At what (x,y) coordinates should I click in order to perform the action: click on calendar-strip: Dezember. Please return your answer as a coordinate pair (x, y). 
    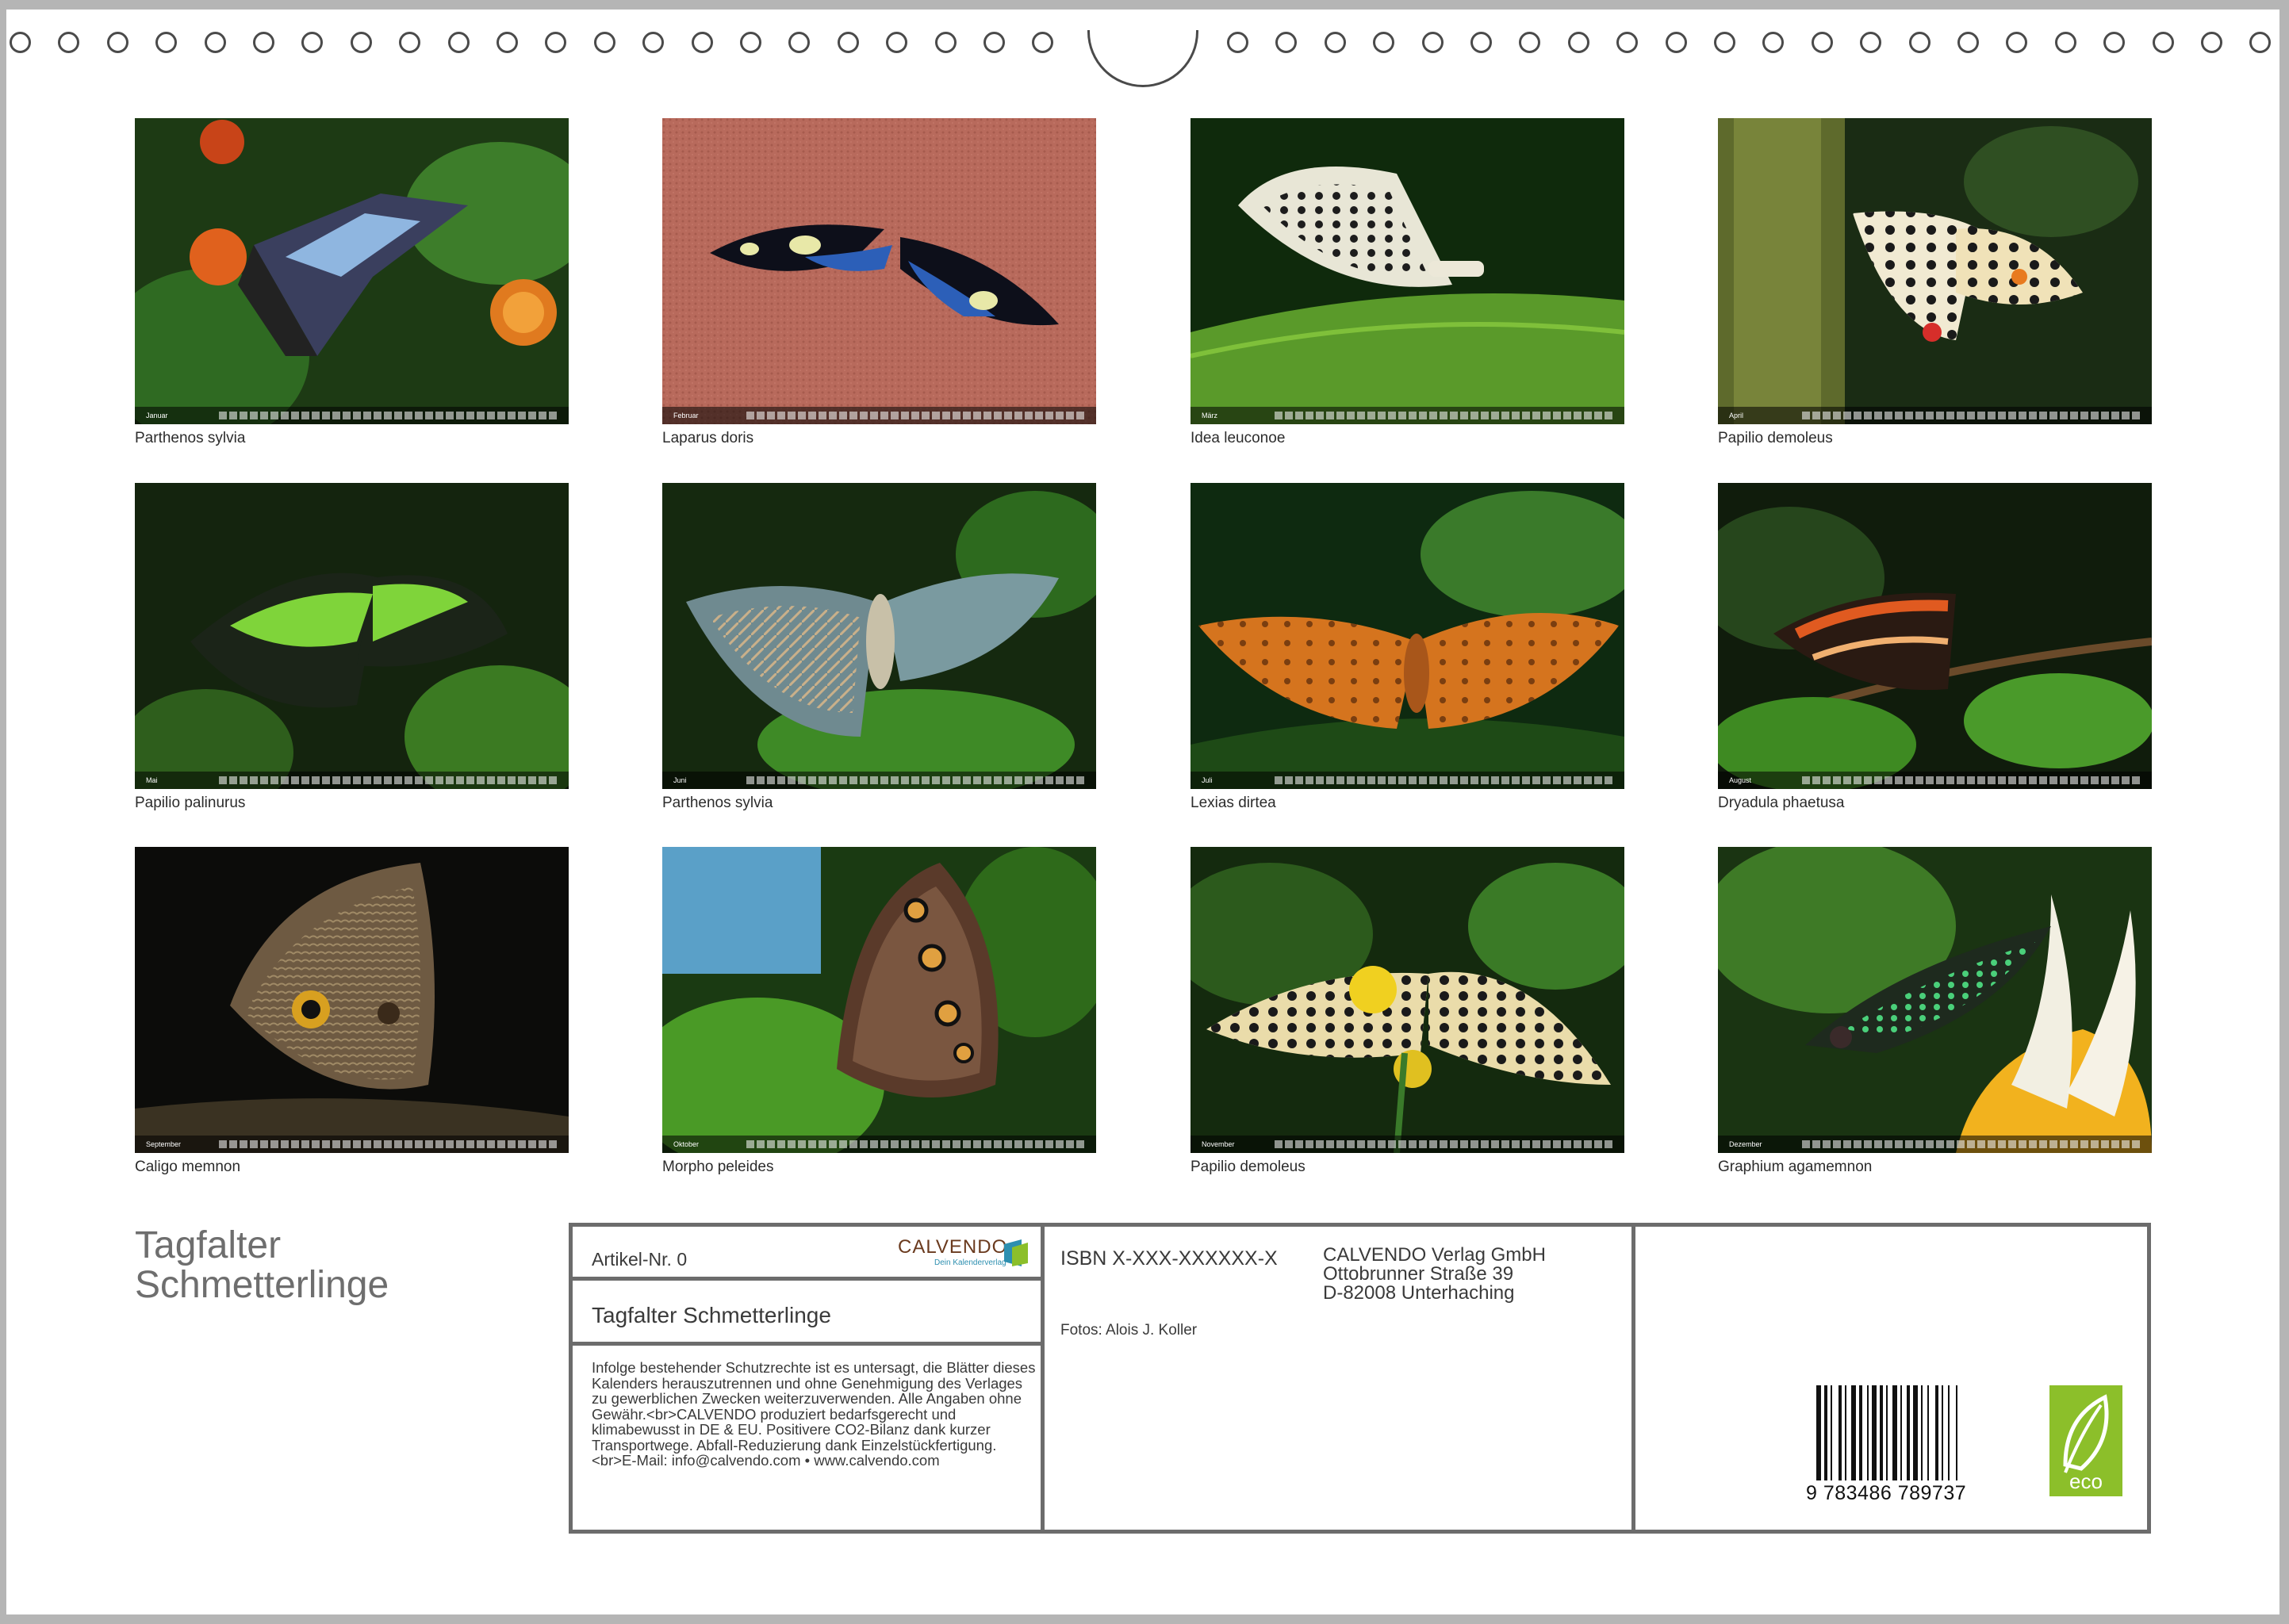
    Looking at the image, I should click on (1935, 1144).